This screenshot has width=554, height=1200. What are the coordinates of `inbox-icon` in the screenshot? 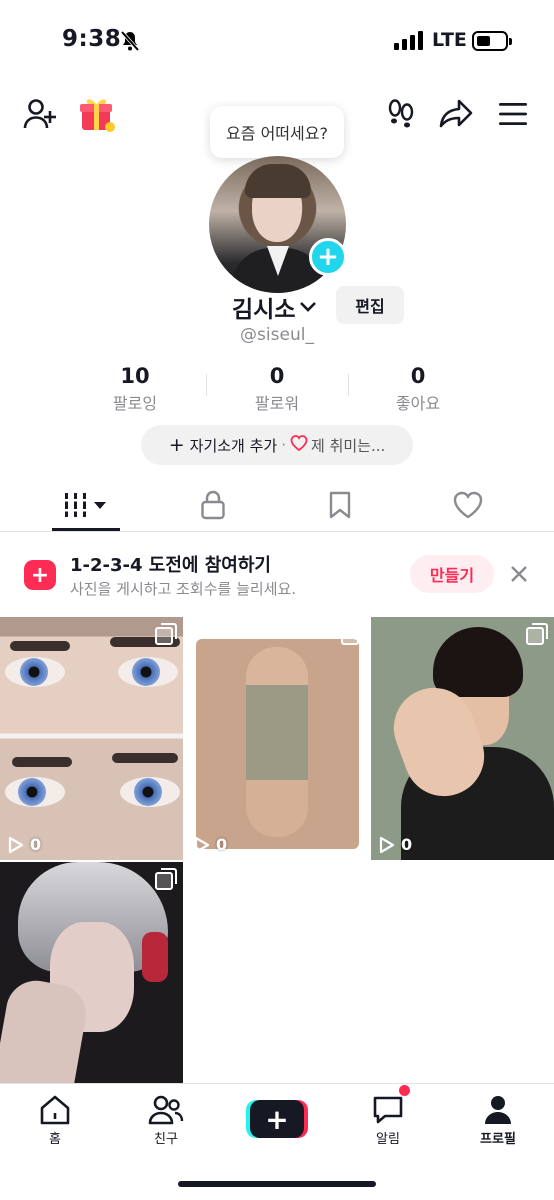 It's located at (388, 1110).